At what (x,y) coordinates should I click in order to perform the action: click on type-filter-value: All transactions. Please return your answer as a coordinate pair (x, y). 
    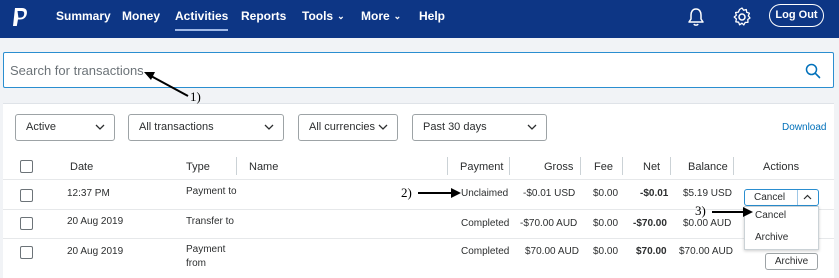
    Looking at the image, I should click on (176, 127).